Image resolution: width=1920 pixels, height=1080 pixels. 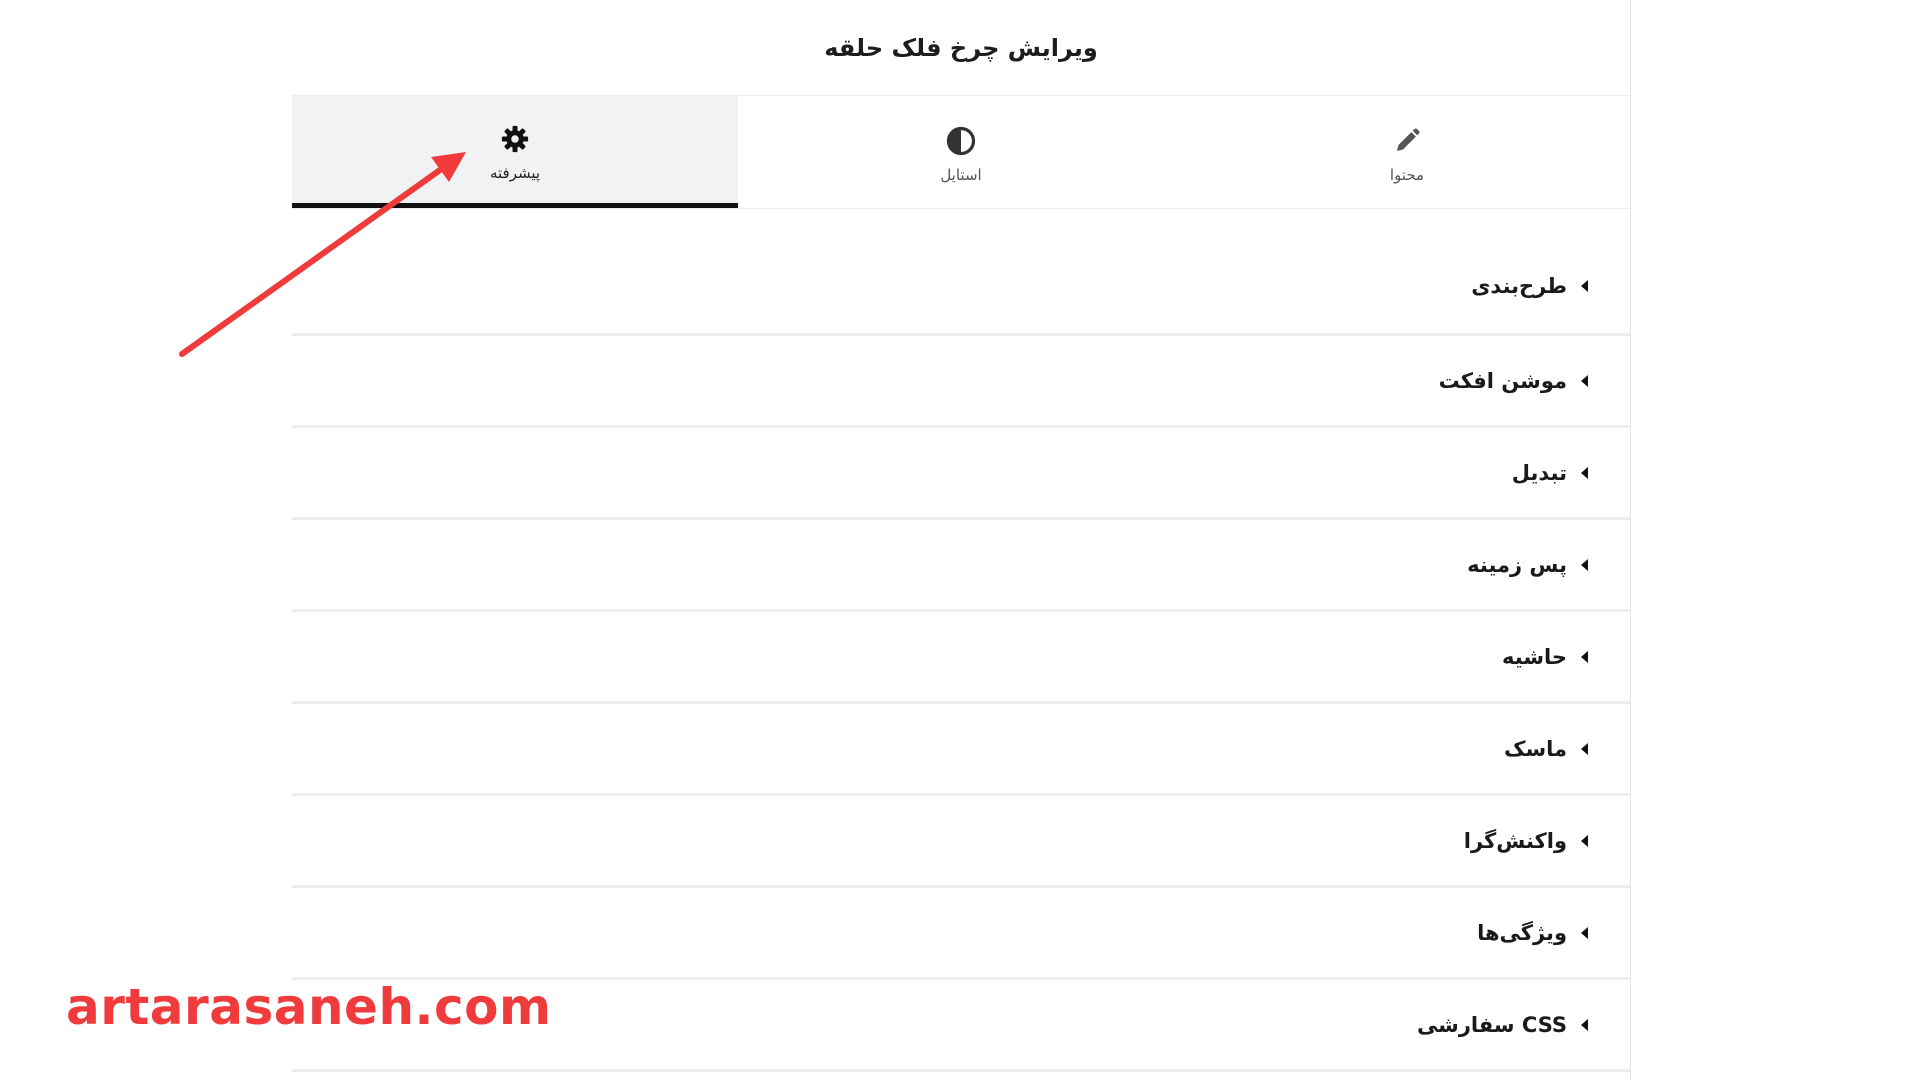 What do you see at coordinates (961, 141) in the screenshot?
I see `half-circle-icon` at bounding box center [961, 141].